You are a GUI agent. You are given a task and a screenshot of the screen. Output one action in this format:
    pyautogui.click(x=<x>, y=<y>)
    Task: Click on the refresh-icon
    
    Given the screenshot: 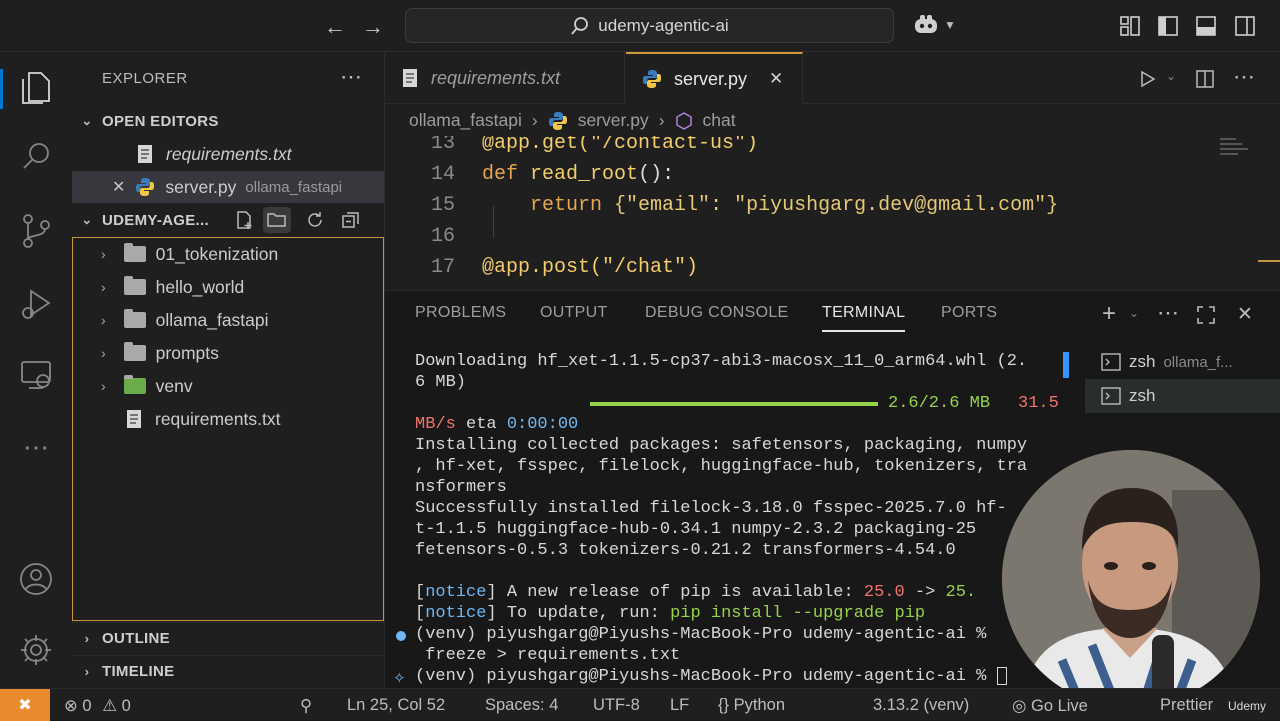 What is the action you would take?
    pyautogui.click(x=315, y=220)
    